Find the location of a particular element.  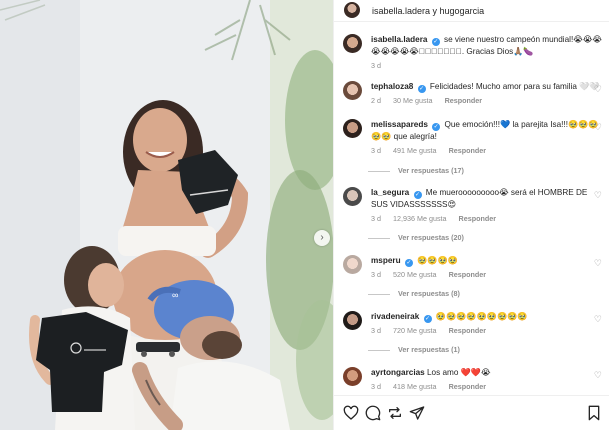

comment-likes: 720 Me gusta is located at coordinates (415, 330).